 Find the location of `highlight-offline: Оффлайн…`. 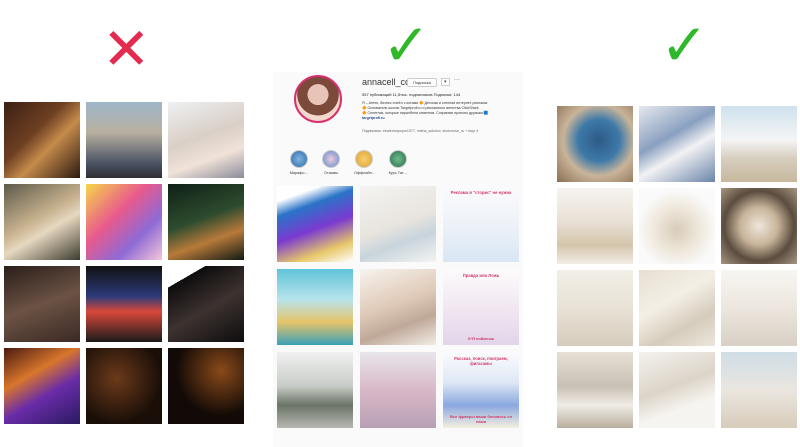

highlight-offline: Оффлайн… is located at coordinates (365, 162).